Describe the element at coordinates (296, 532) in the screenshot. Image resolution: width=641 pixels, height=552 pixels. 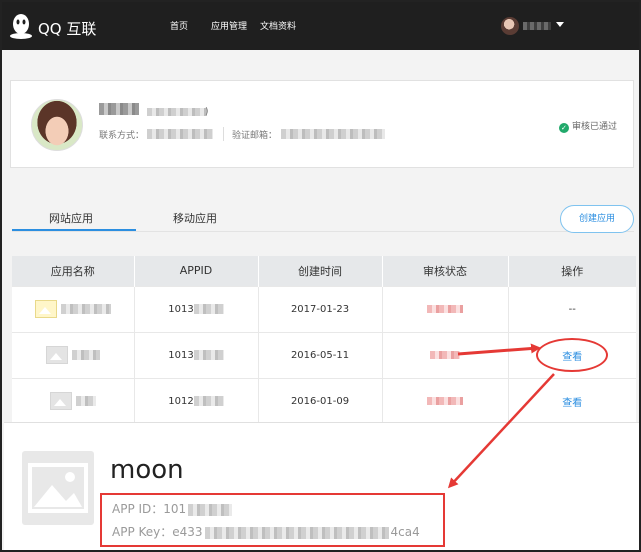
I see `app-key-redacted` at that location.